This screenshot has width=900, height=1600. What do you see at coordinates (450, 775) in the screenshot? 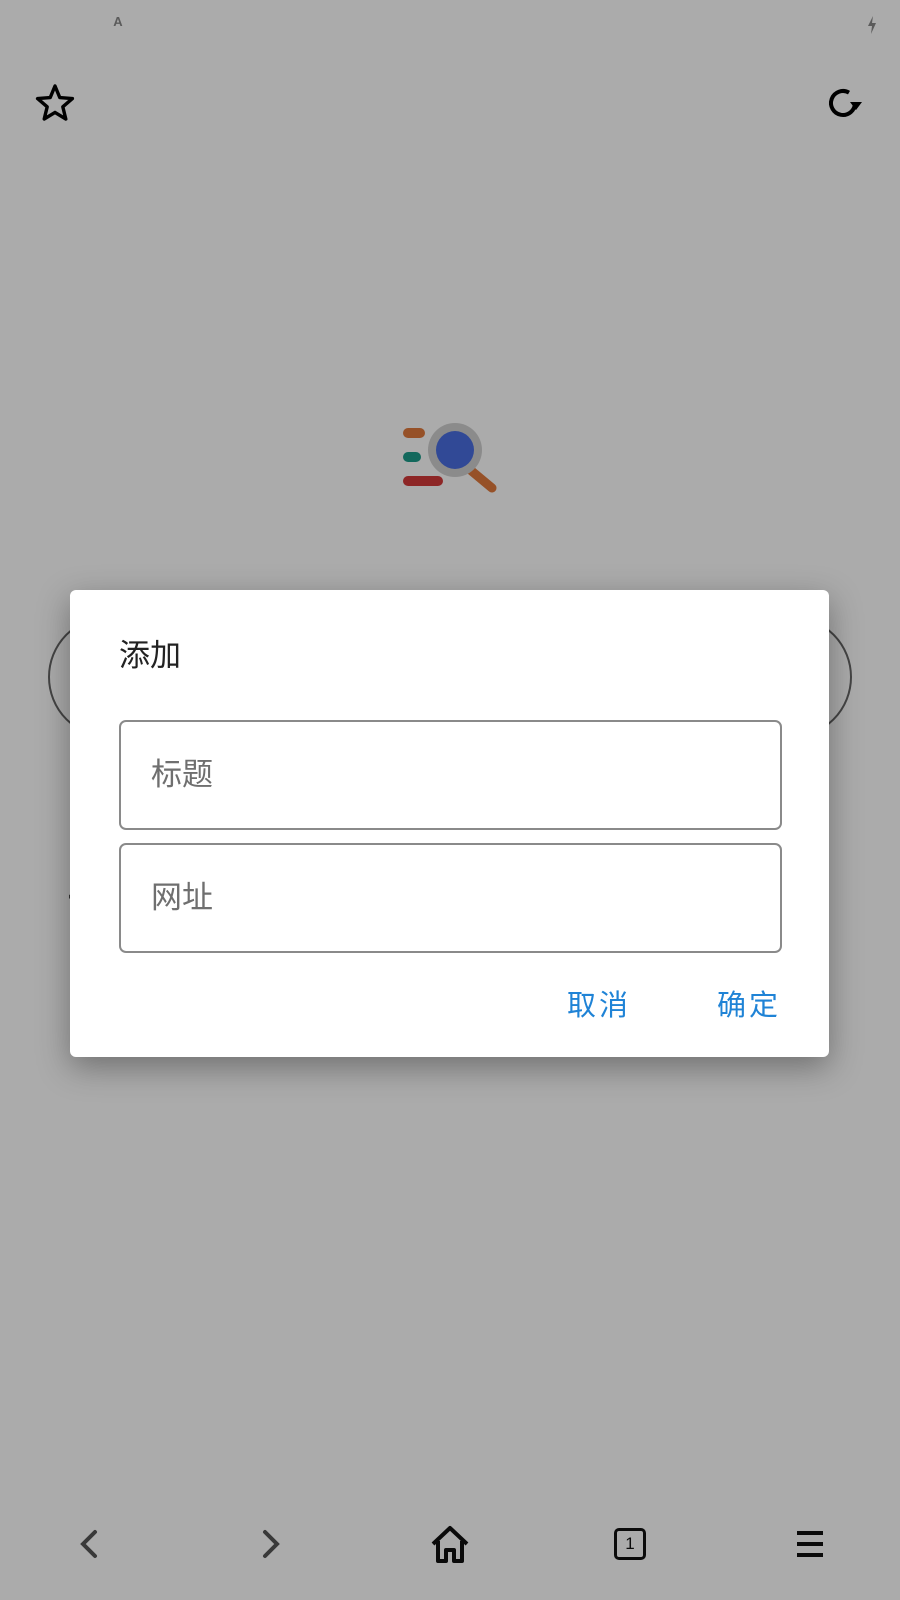
I see `title-input` at bounding box center [450, 775].